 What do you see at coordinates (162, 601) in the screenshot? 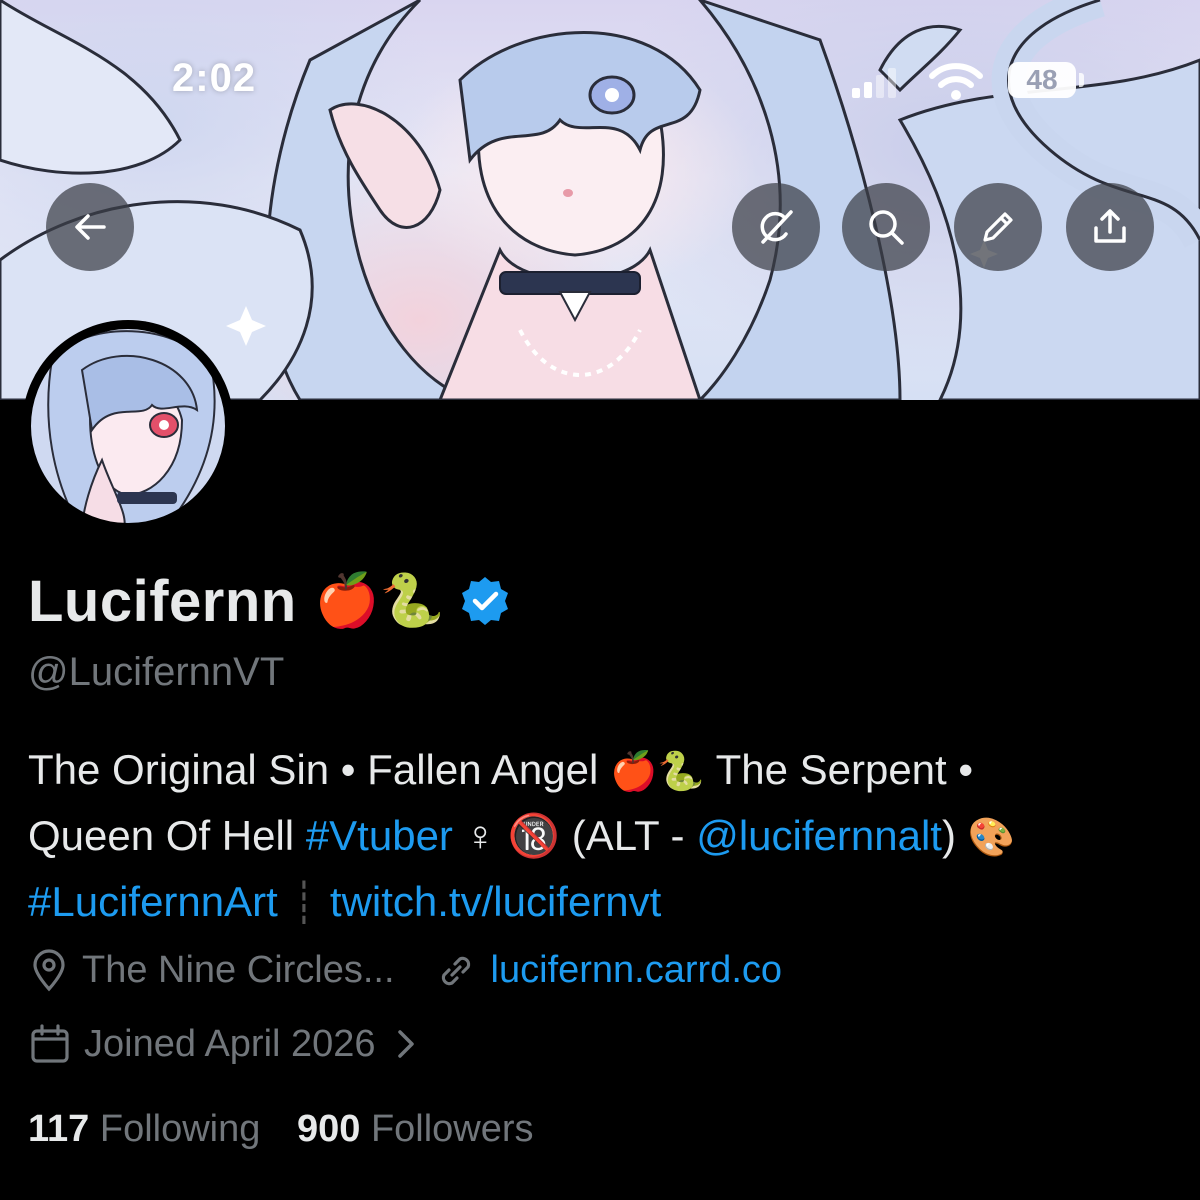
I see `display-name: Lucifernn` at bounding box center [162, 601].